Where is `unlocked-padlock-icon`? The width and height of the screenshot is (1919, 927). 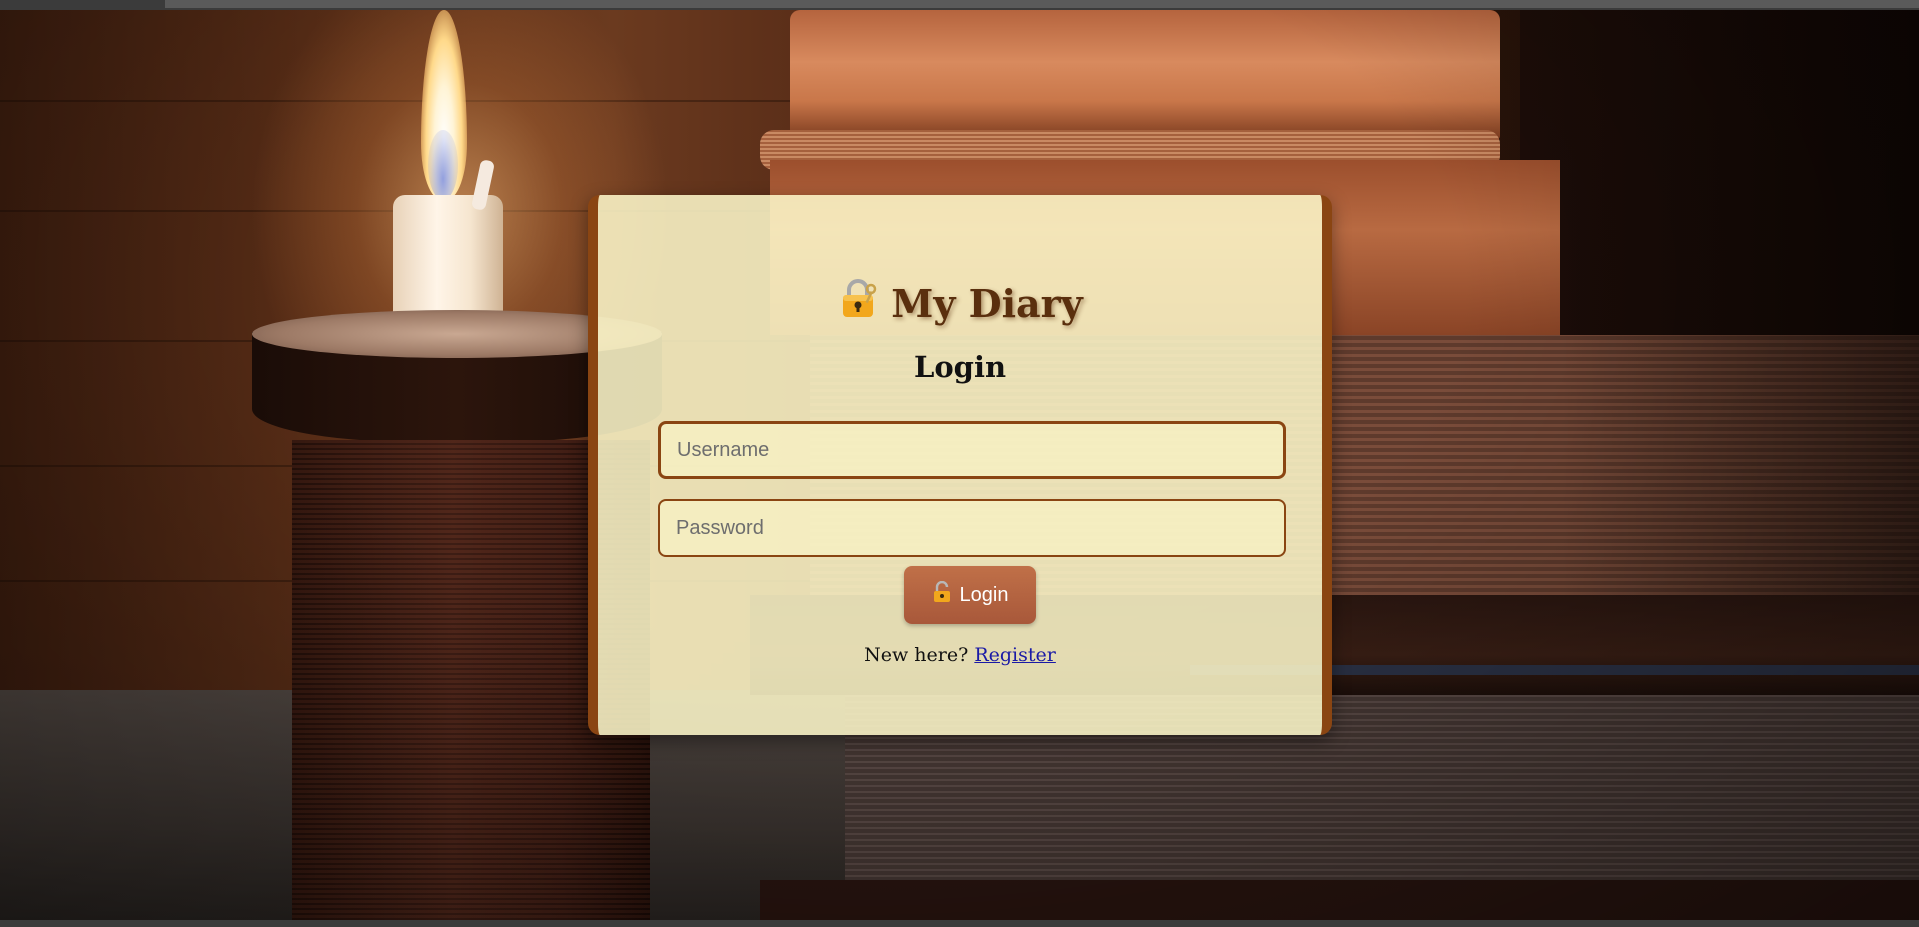
unlocked-padlock-icon is located at coordinates (942, 594).